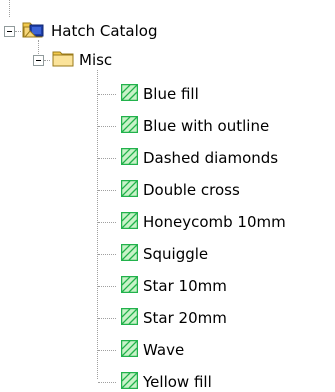 Image resolution: width=335 pixels, height=392 pixels. I want to click on hatch-item: Honeycomb 10mm, so click(203, 222).